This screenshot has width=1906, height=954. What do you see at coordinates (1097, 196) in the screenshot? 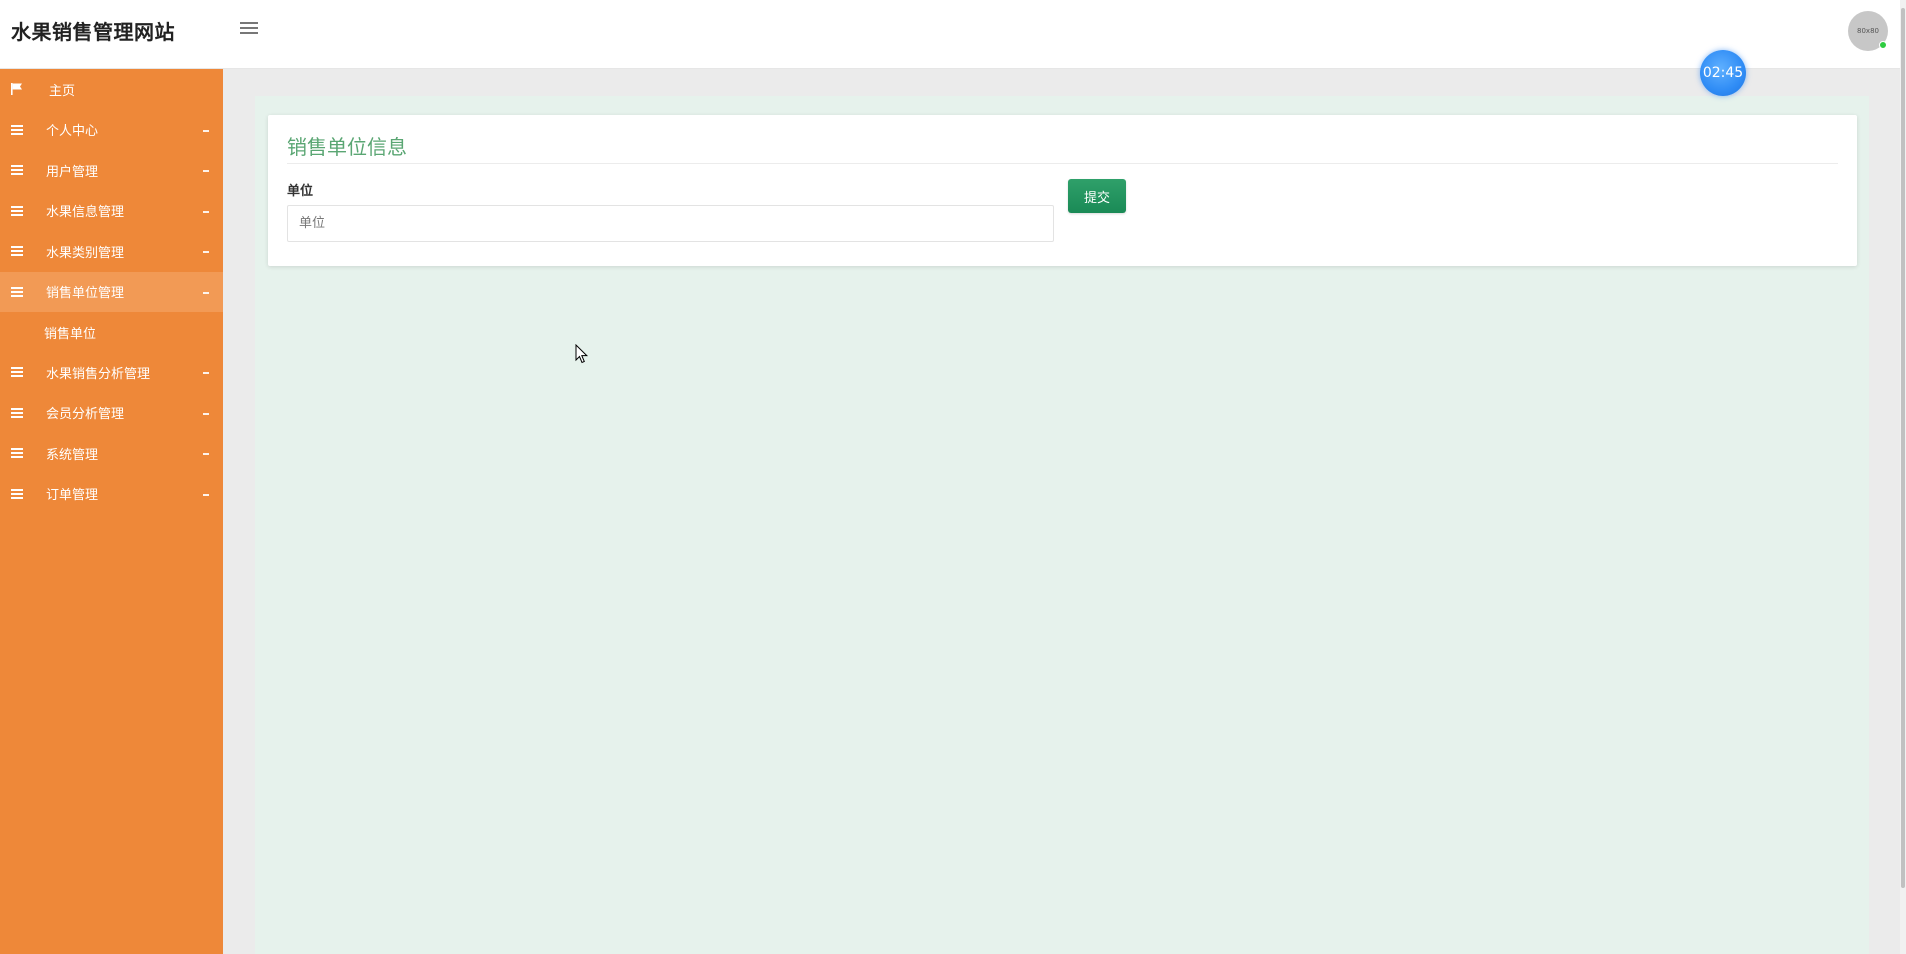
I see `submit-button: 提交` at bounding box center [1097, 196].